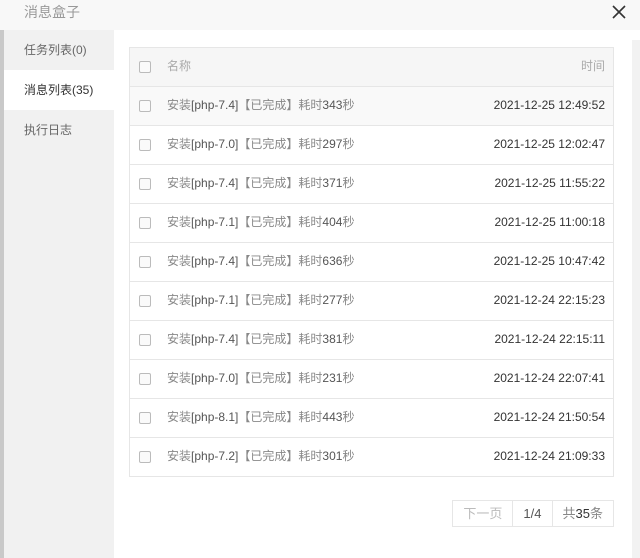  I want to click on sidebar-item-count: (35), so click(83, 90).